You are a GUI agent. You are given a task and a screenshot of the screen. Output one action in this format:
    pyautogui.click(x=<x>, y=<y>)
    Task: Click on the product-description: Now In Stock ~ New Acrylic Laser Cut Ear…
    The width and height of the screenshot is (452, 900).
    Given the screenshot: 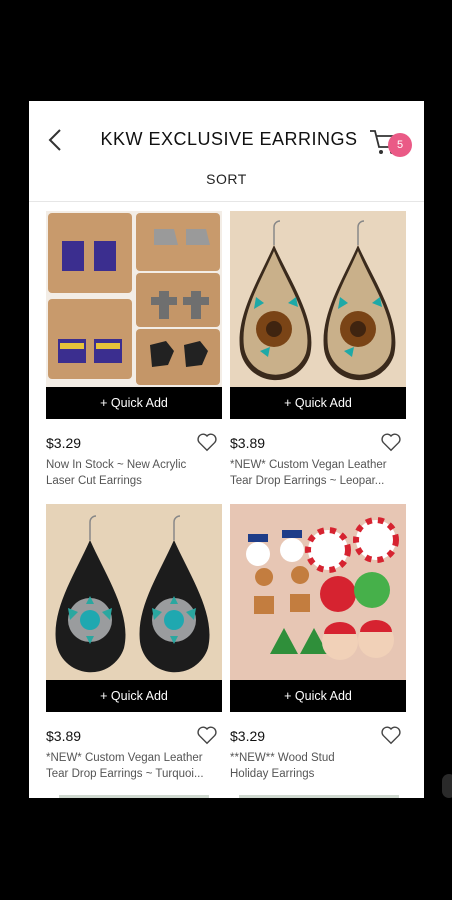 What is the action you would take?
    pyautogui.click(x=134, y=473)
    